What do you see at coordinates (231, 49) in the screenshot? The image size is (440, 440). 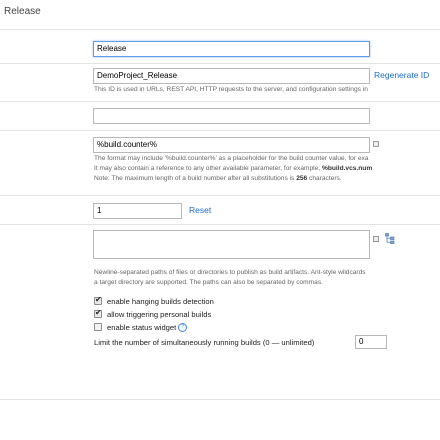 I see `build-name-input: Release` at bounding box center [231, 49].